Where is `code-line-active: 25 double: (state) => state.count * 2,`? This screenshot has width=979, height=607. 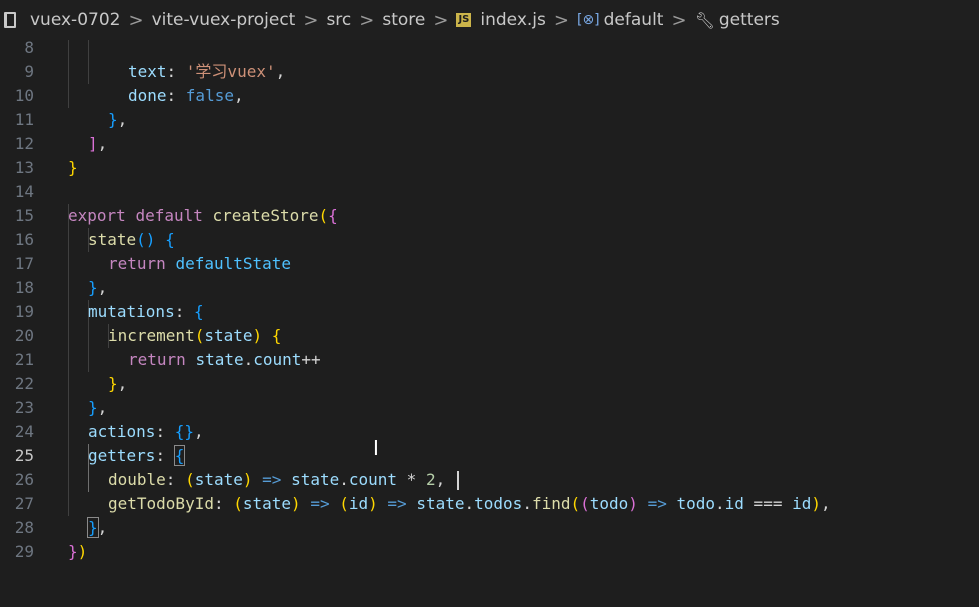 code-line-active: 25 double: (state) => state.count * 2, is located at coordinates (489, 455).